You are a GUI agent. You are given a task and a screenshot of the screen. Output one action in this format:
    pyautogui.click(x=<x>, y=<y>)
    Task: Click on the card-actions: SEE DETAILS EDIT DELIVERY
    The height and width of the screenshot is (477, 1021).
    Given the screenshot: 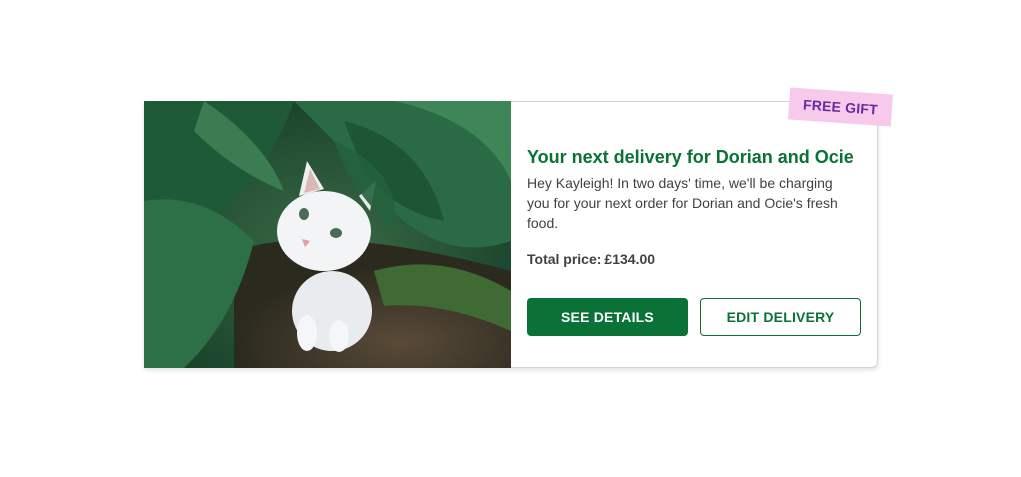 What is the action you would take?
    pyautogui.click(x=694, y=317)
    